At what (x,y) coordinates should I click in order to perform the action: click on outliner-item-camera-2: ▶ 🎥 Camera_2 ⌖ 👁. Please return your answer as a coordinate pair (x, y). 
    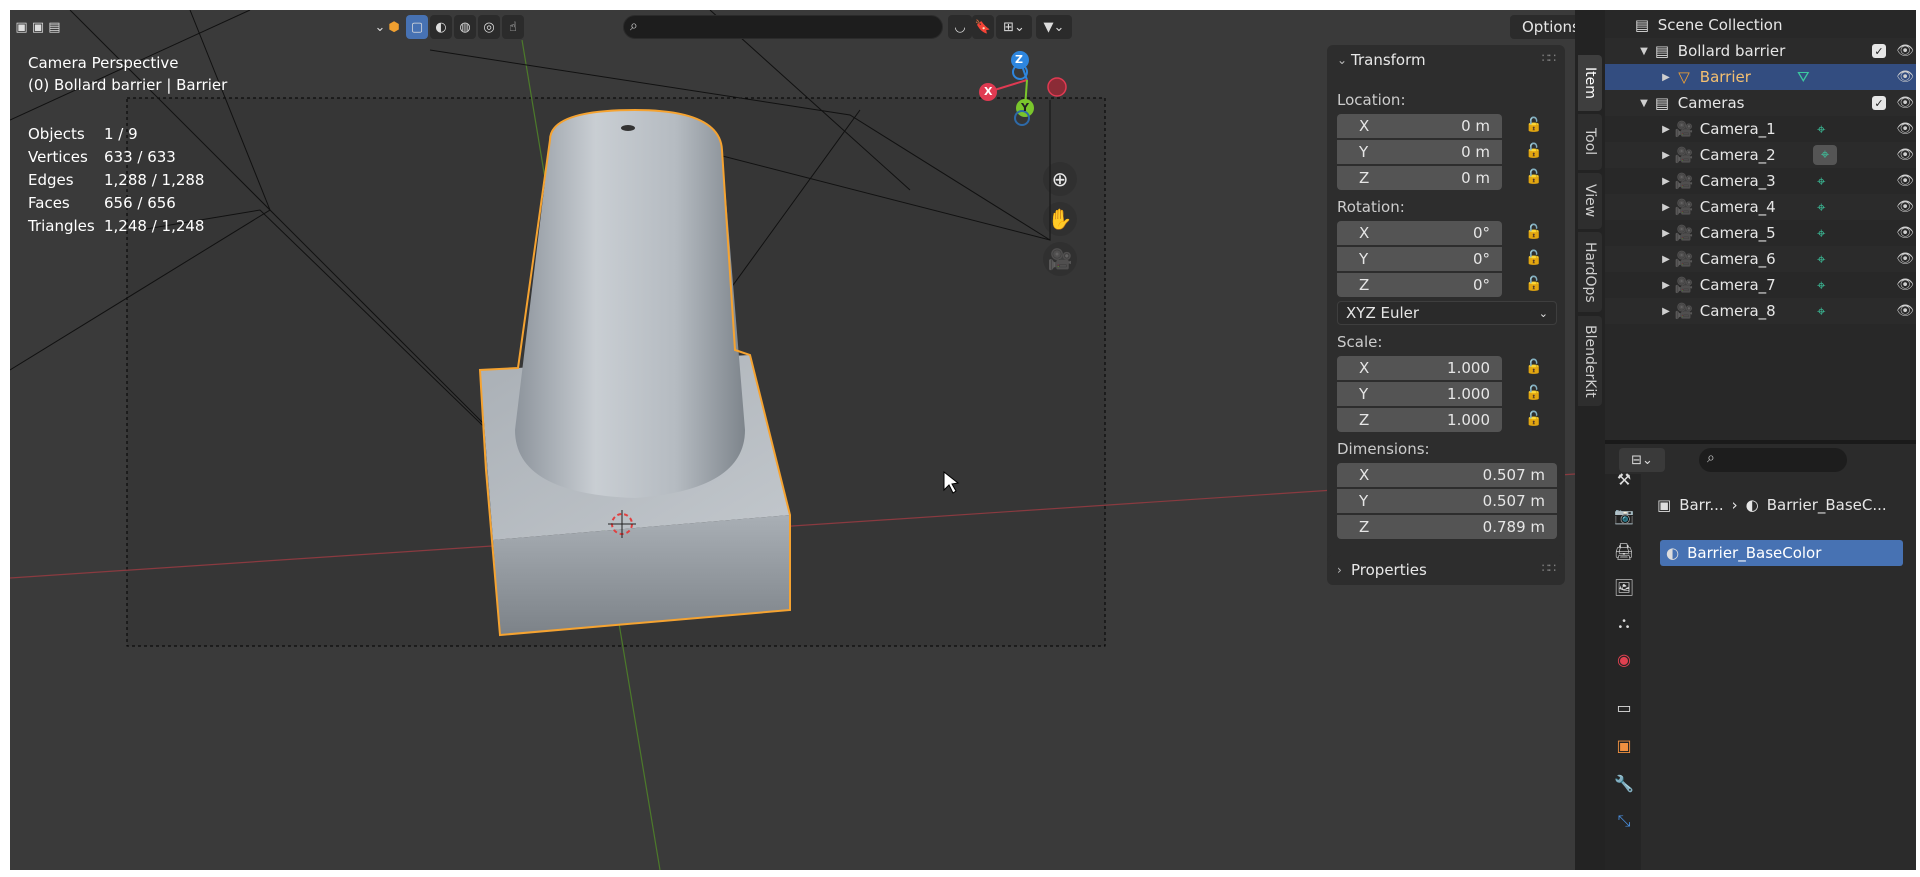
    Looking at the image, I should click on (1762, 155).